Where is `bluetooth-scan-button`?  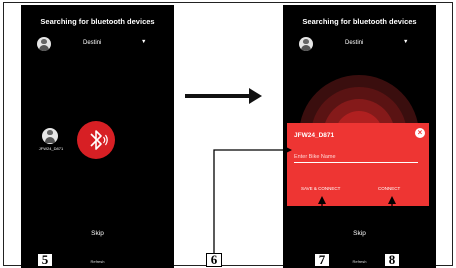
bluetooth-scan-button is located at coordinates (96, 140).